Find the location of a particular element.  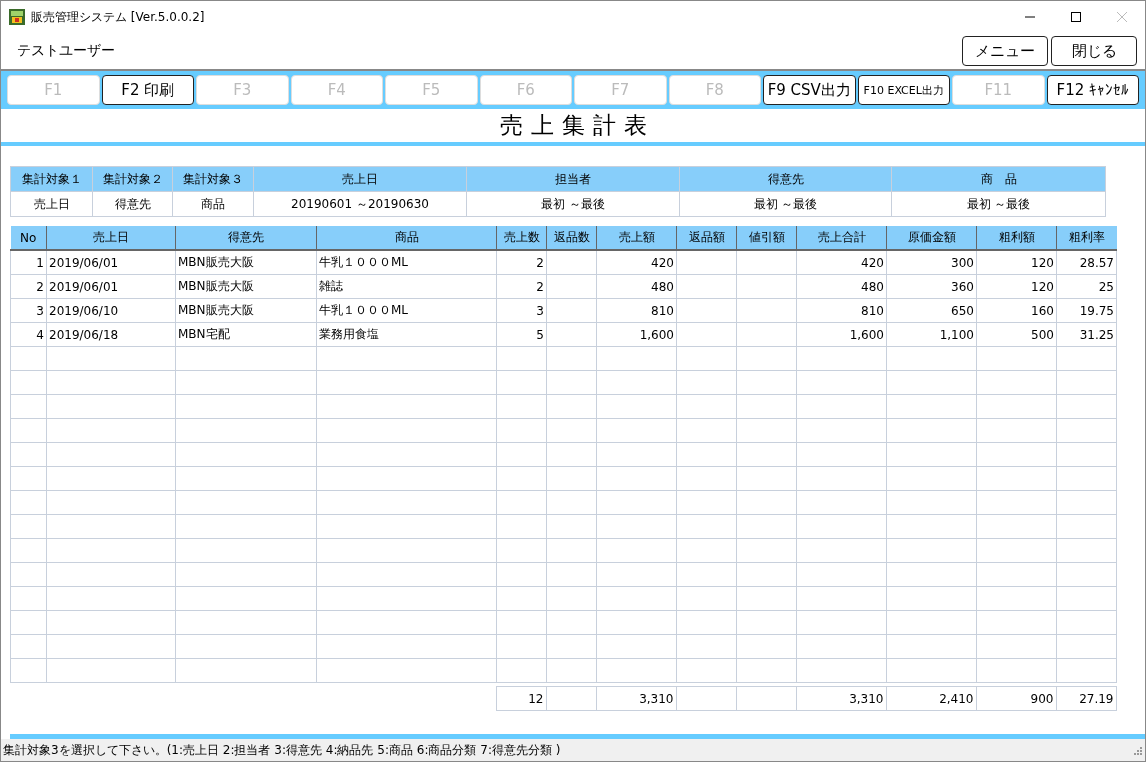

table-cell: 650 is located at coordinates (931, 310).